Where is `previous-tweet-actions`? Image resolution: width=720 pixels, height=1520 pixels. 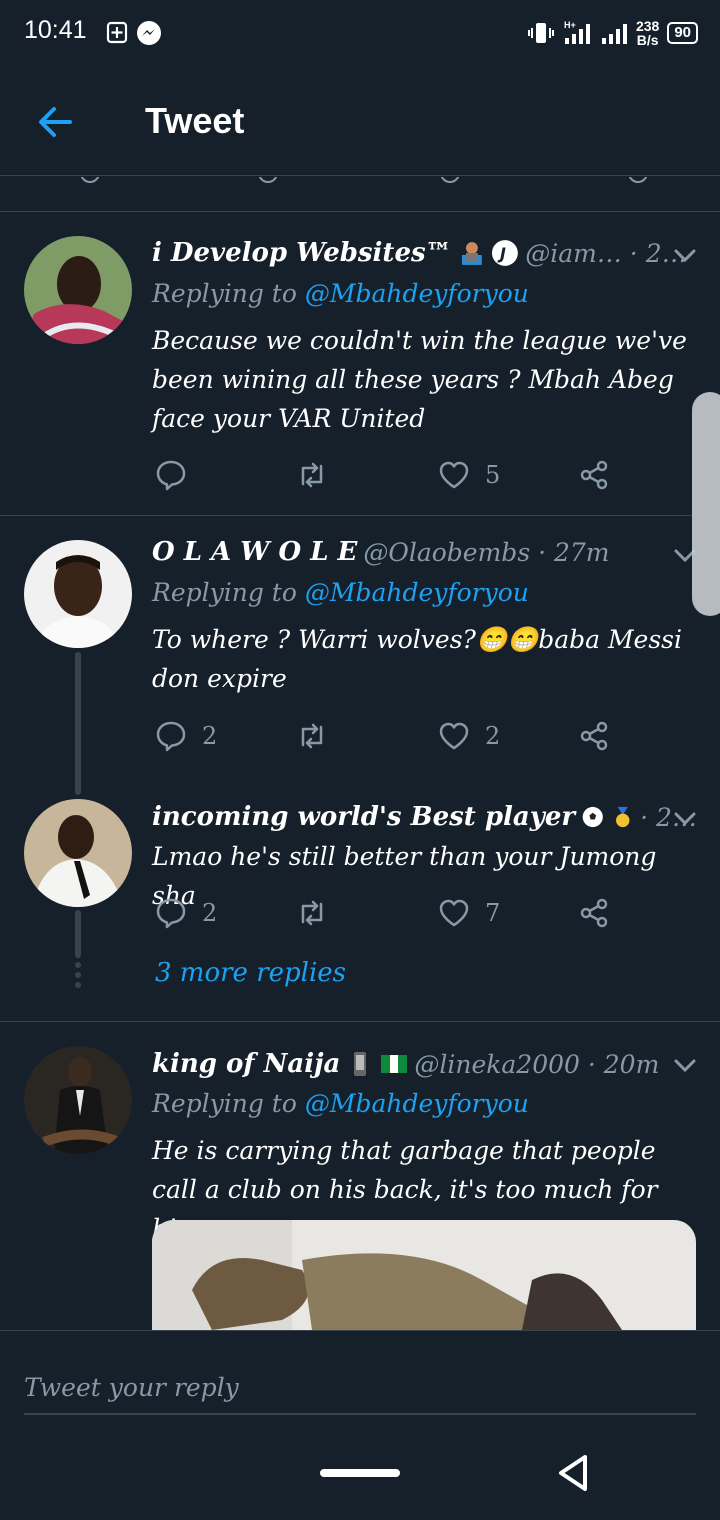 previous-tweet-actions is located at coordinates (360, 194).